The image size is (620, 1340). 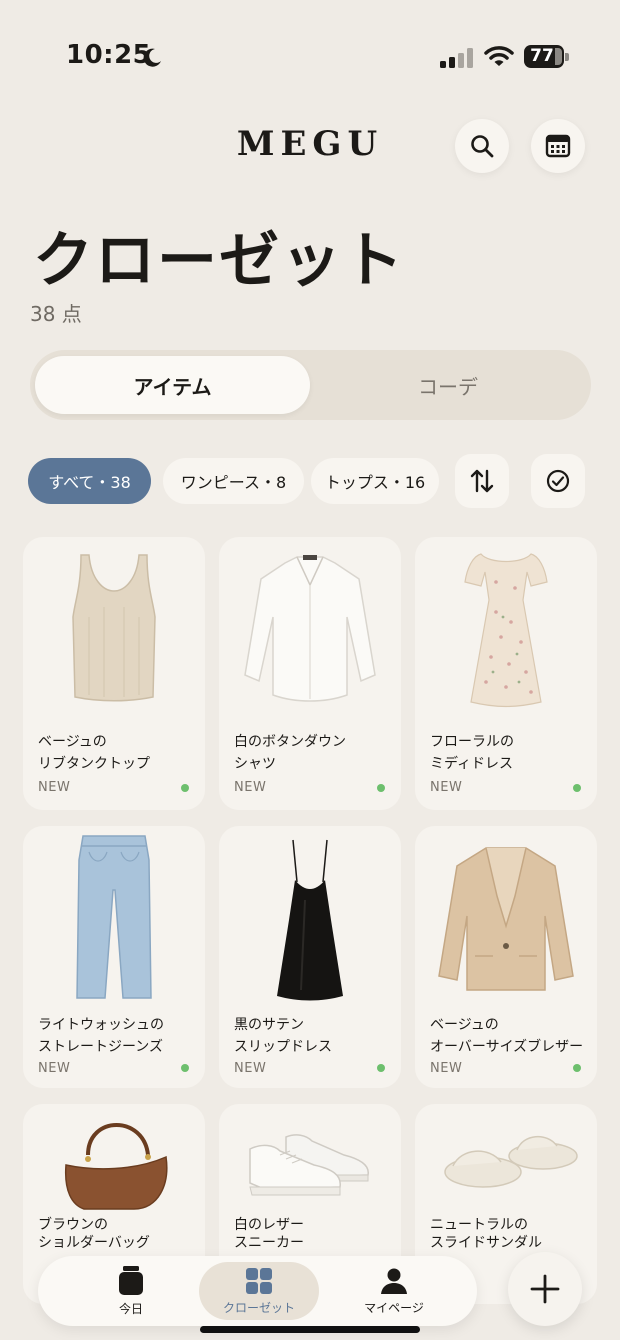 I want to click on filter-chip-onepiece: ワンピース・8, so click(x=233, y=481).